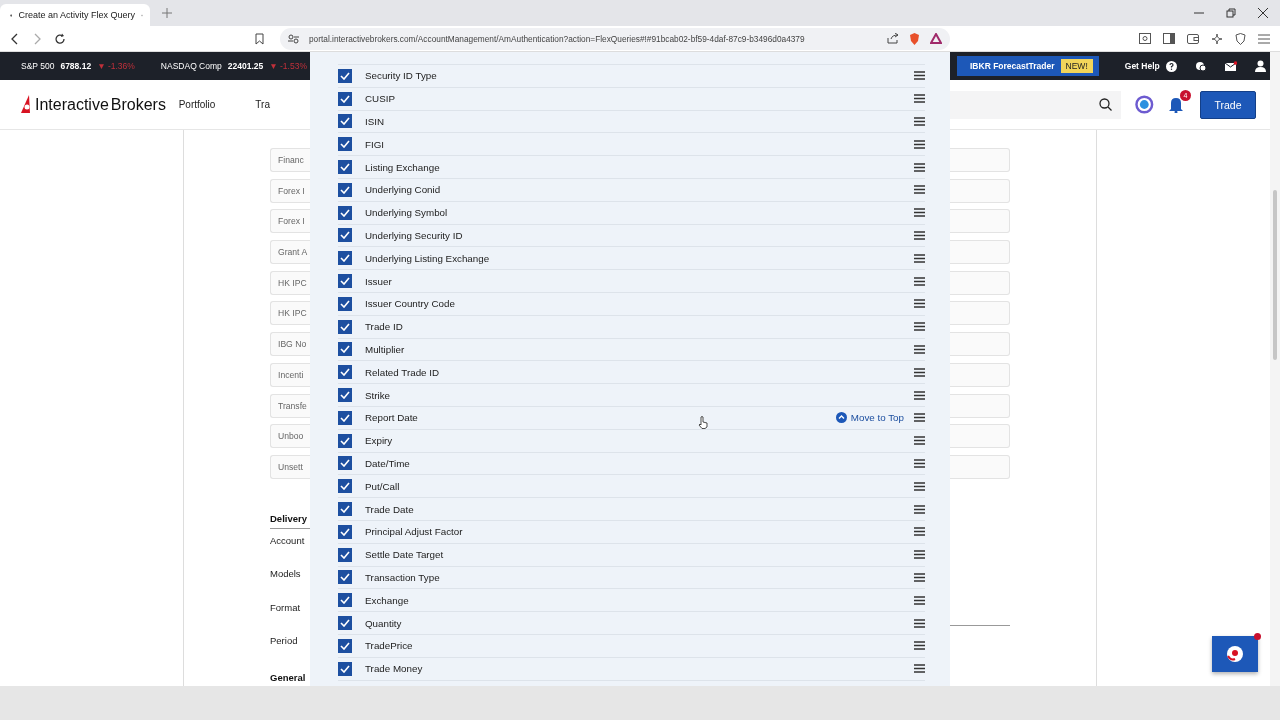 This screenshot has width=1280, height=720. Describe the element at coordinates (631, 122) in the screenshot. I see `field-row: ISIN` at that location.